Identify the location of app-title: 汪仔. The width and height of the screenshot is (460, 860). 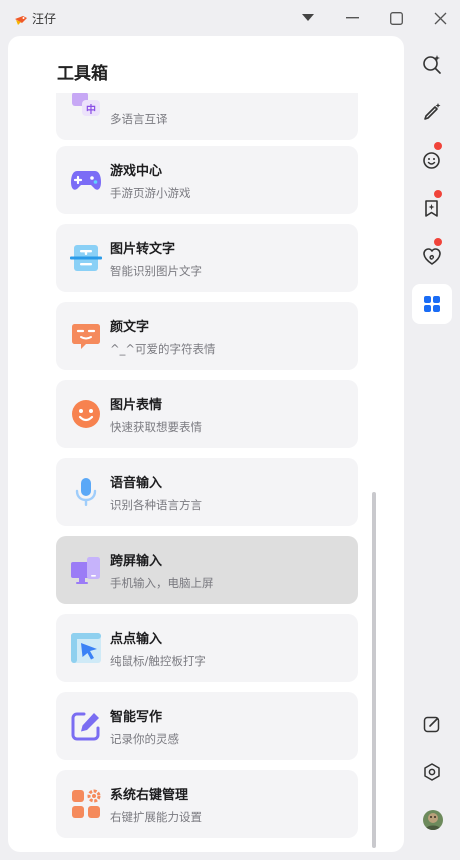
(44, 19).